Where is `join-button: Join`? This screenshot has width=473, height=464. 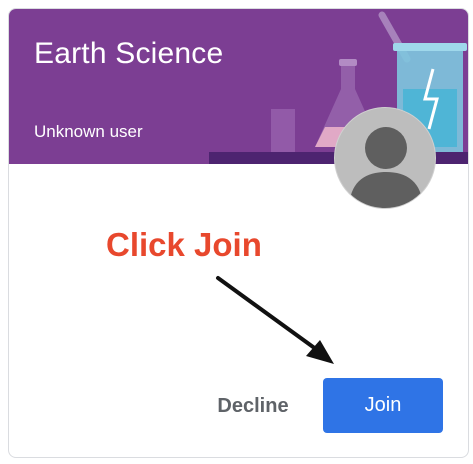
join-button: Join is located at coordinates (383, 405).